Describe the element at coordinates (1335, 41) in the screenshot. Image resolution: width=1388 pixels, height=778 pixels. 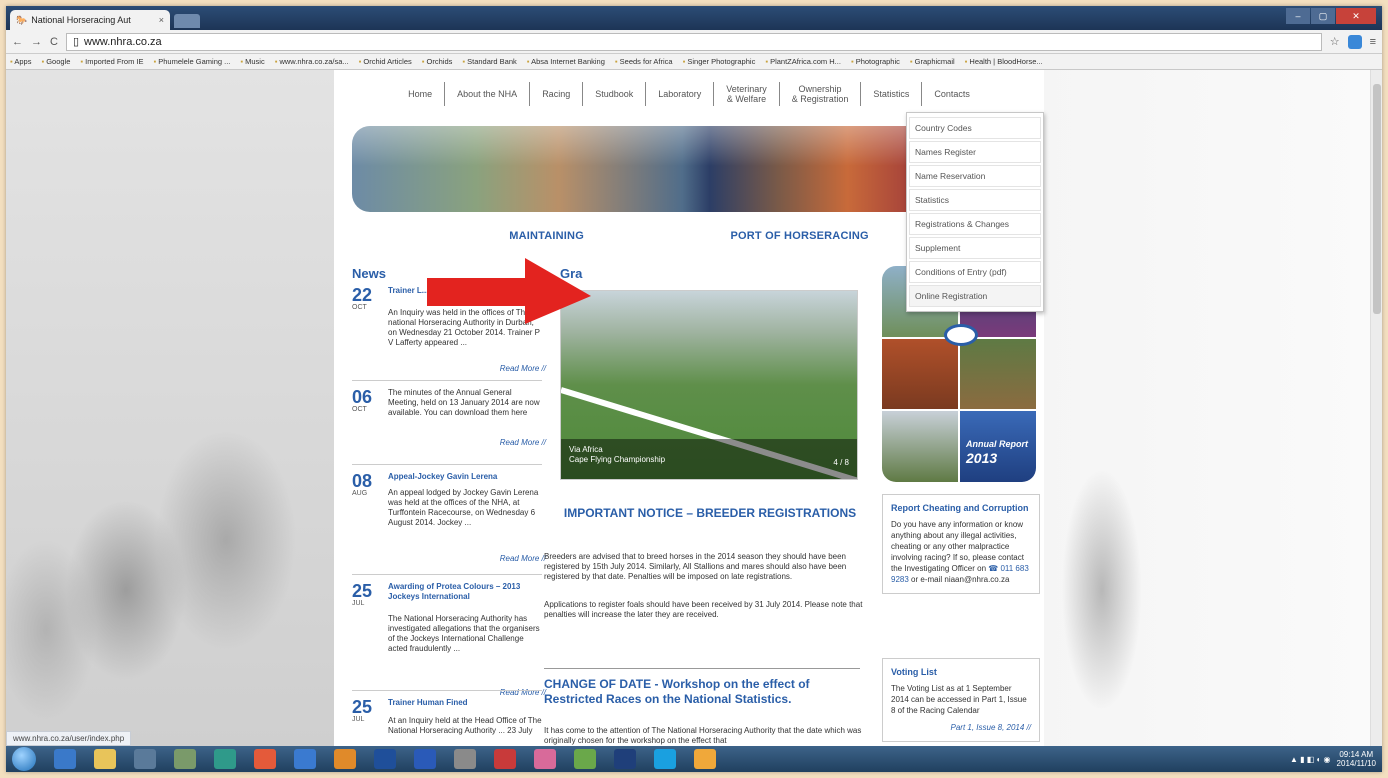
I see `star-icon: ☆` at that location.